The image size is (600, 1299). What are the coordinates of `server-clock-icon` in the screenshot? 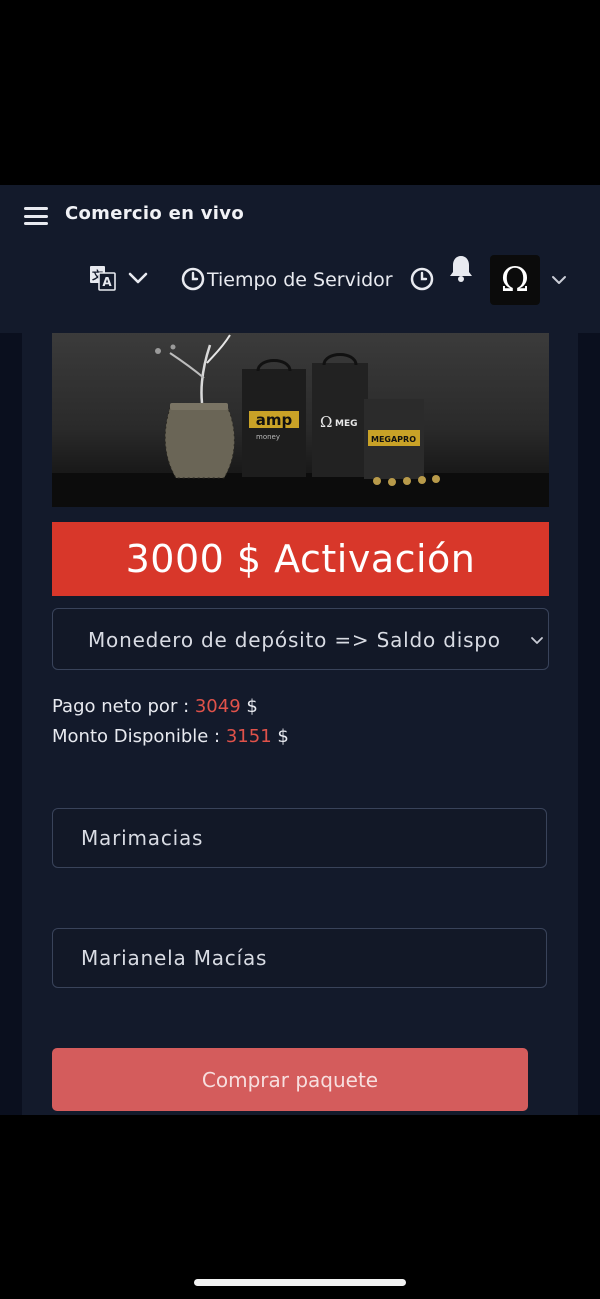 It's located at (422, 279).